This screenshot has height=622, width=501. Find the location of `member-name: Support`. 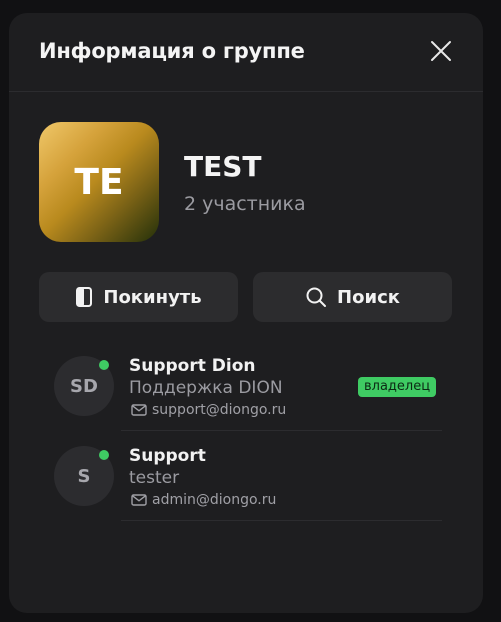

member-name: Support is located at coordinates (167, 456).